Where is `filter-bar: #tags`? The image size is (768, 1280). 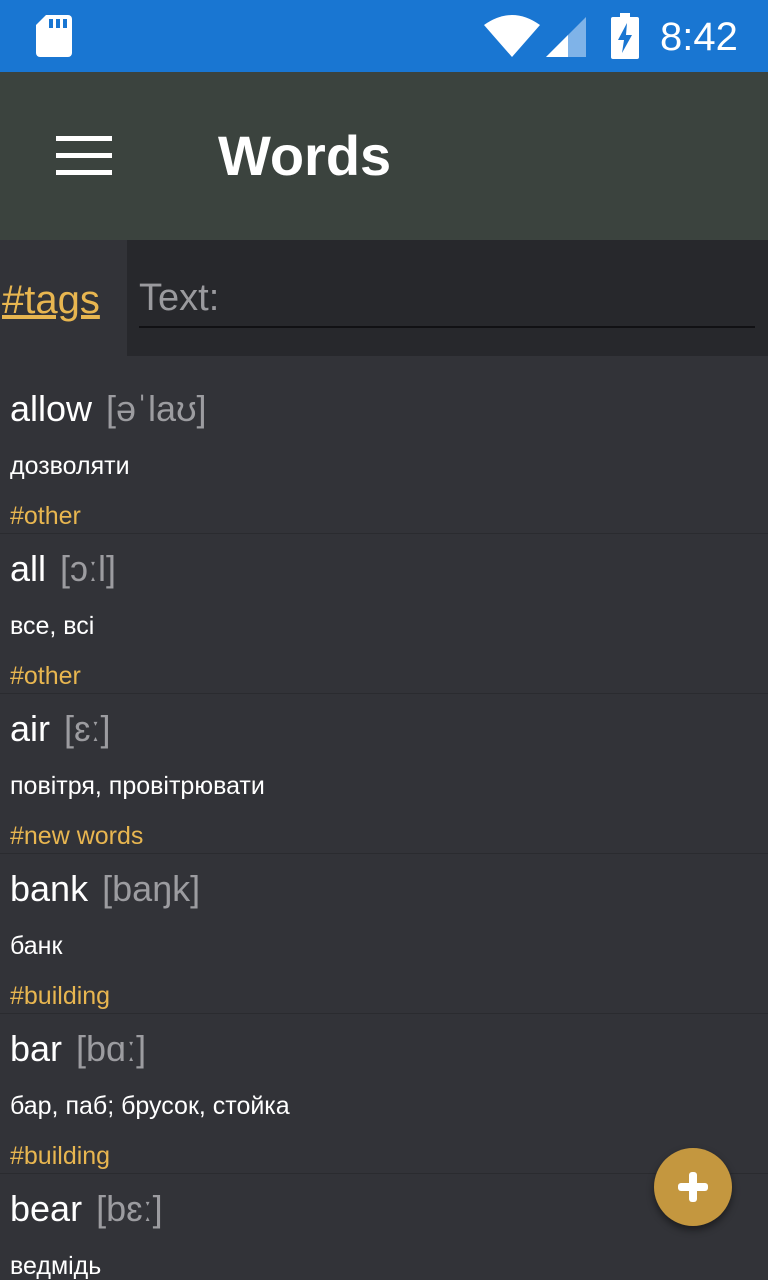
filter-bar: #tags is located at coordinates (384, 298).